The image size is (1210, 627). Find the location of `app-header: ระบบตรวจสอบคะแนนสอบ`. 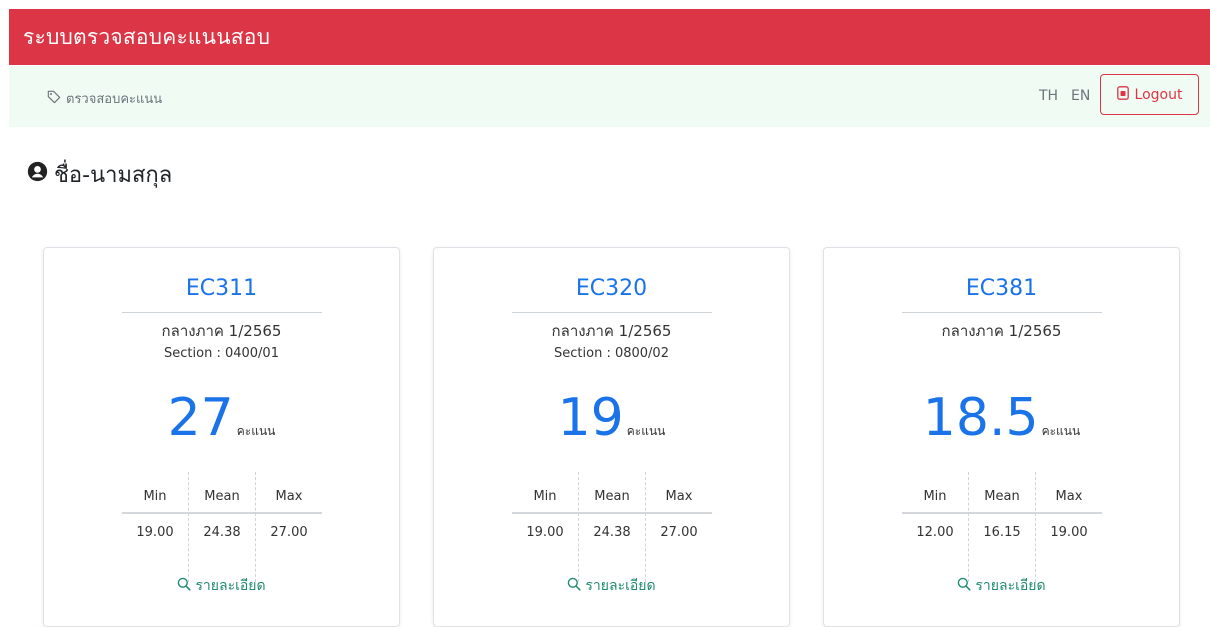

app-header: ระบบตรวจสอบคะแนนสอบ is located at coordinates (609, 37).